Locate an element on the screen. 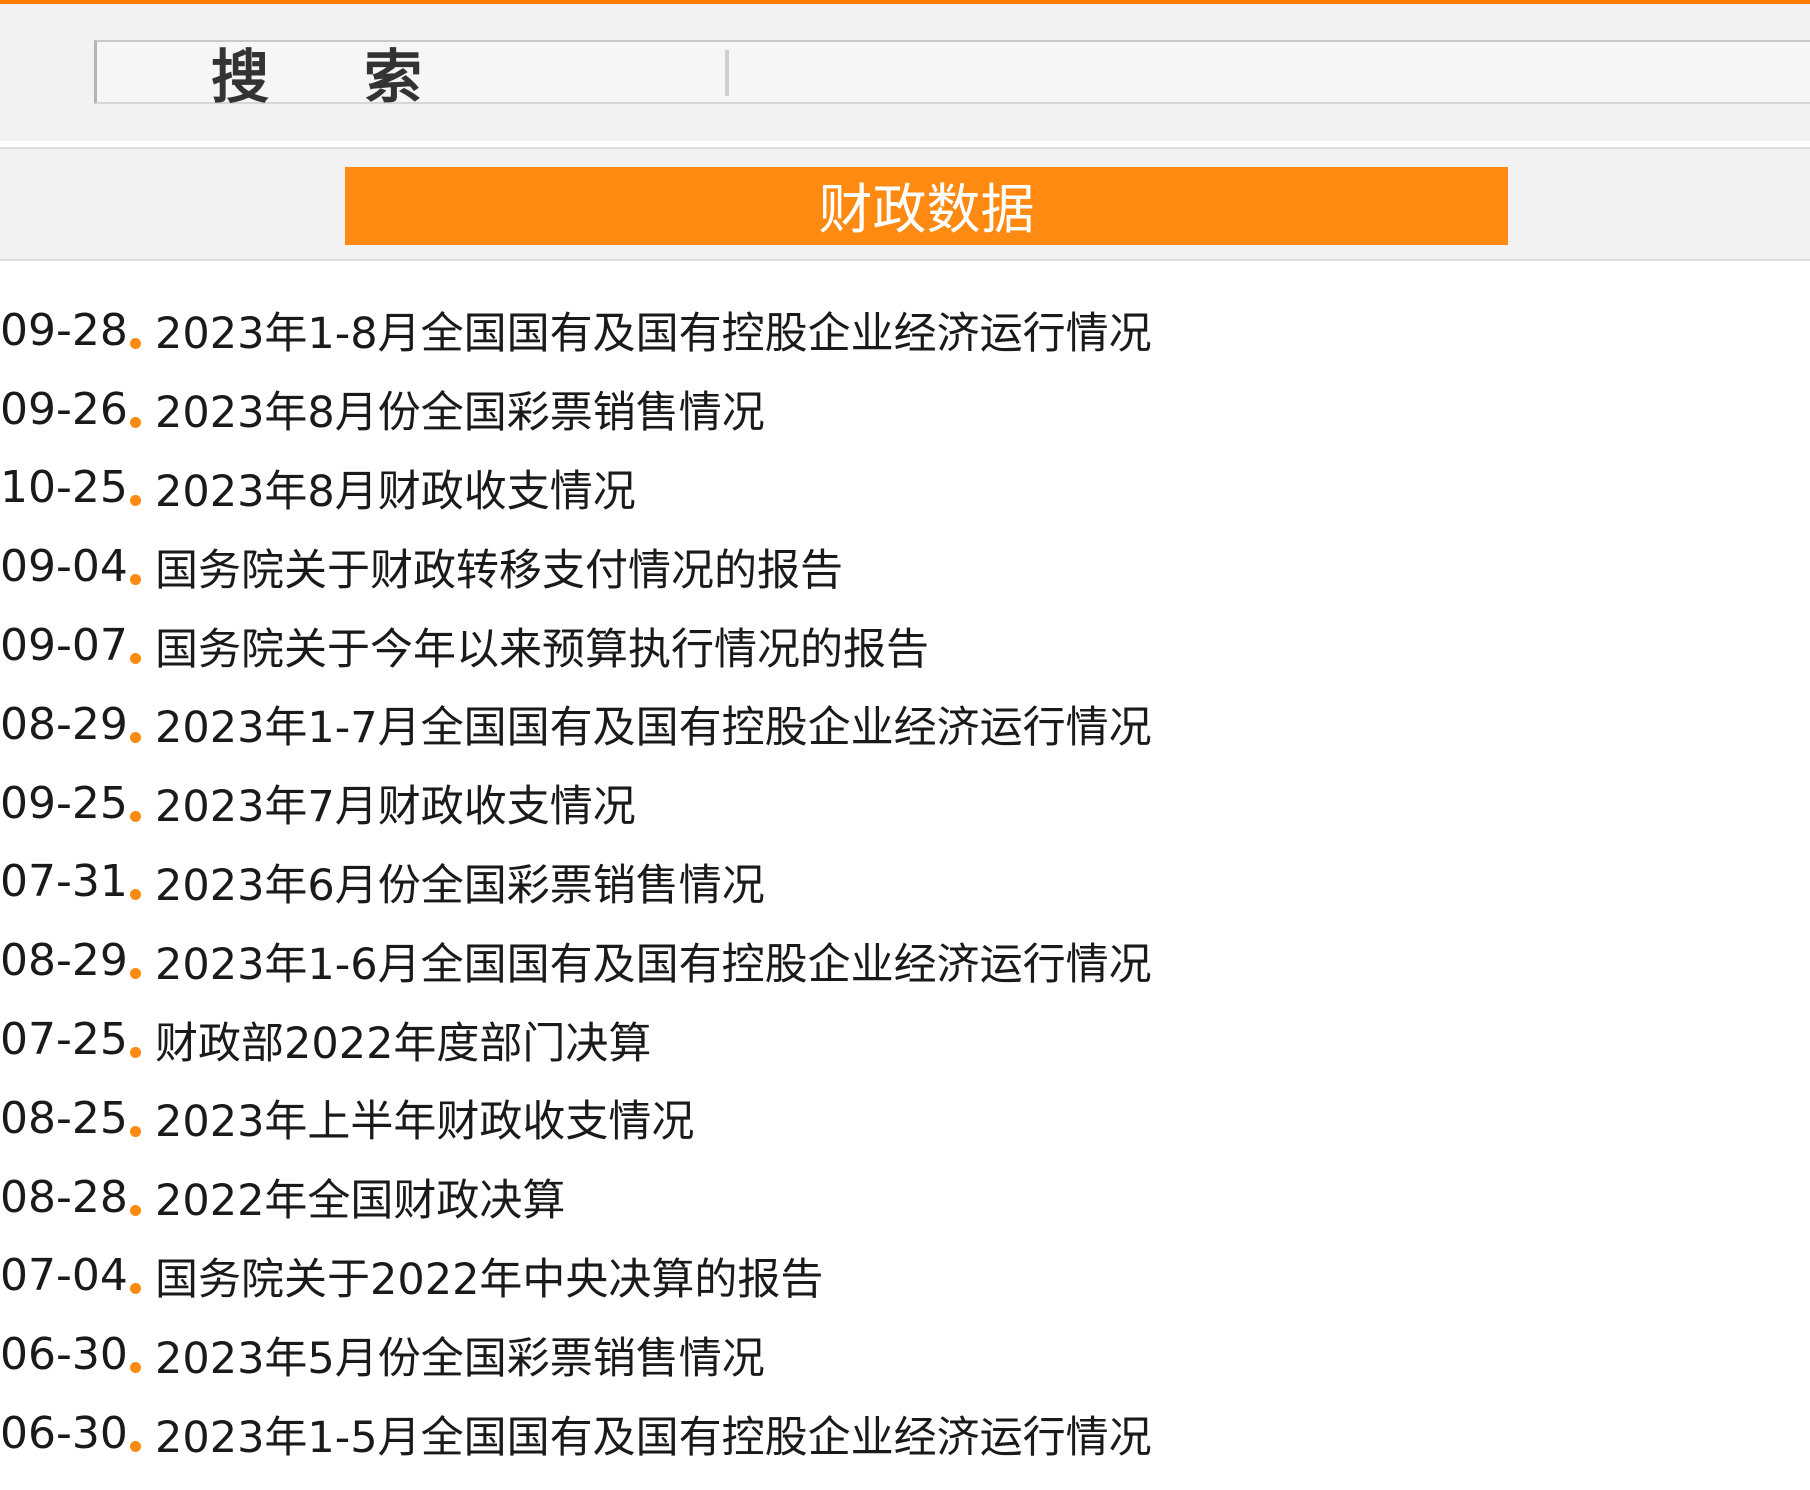 This screenshot has height=1490, width=1810. news-item: 08-29 2023年1-6月全国国有及国有控股企业经济运行情况 is located at coordinates (905, 960).